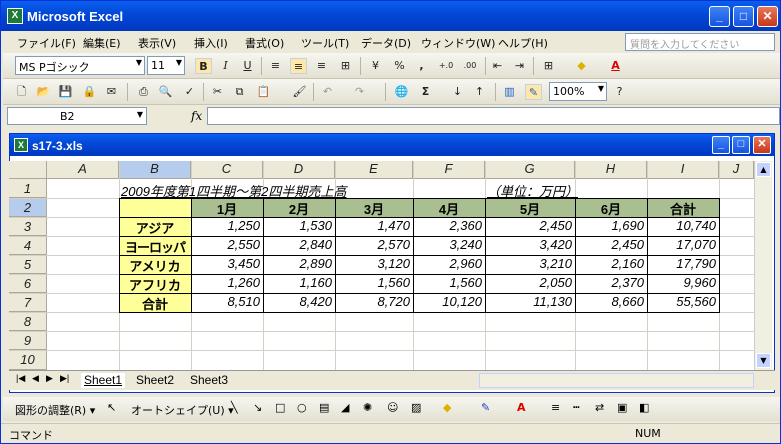 The width and height of the screenshot is (781, 444). Describe the element at coordinates (741, 145) in the screenshot. I see `workbook-maximize-button: □` at that location.